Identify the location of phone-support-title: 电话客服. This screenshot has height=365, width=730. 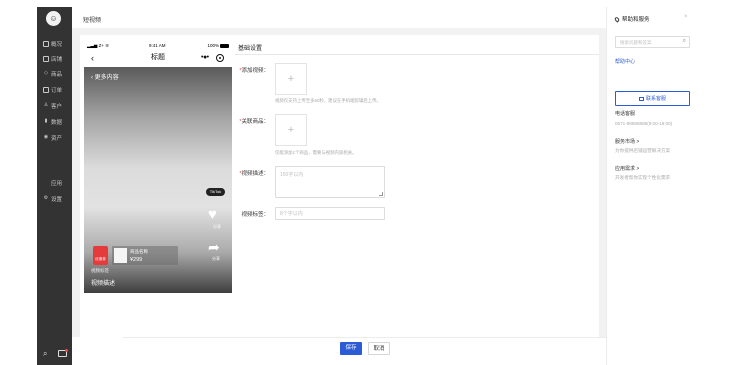
(625, 114).